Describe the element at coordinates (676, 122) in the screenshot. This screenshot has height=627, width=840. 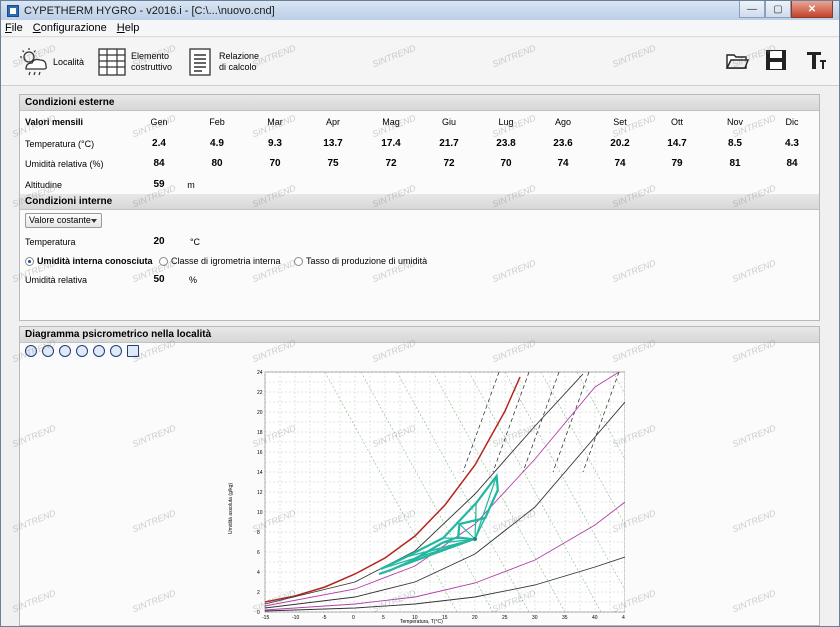
I see `month-header: Ott` at that location.